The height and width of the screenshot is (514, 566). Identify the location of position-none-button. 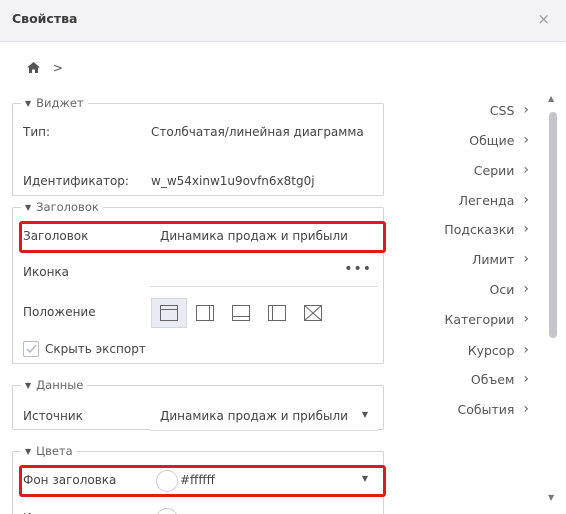
(313, 313).